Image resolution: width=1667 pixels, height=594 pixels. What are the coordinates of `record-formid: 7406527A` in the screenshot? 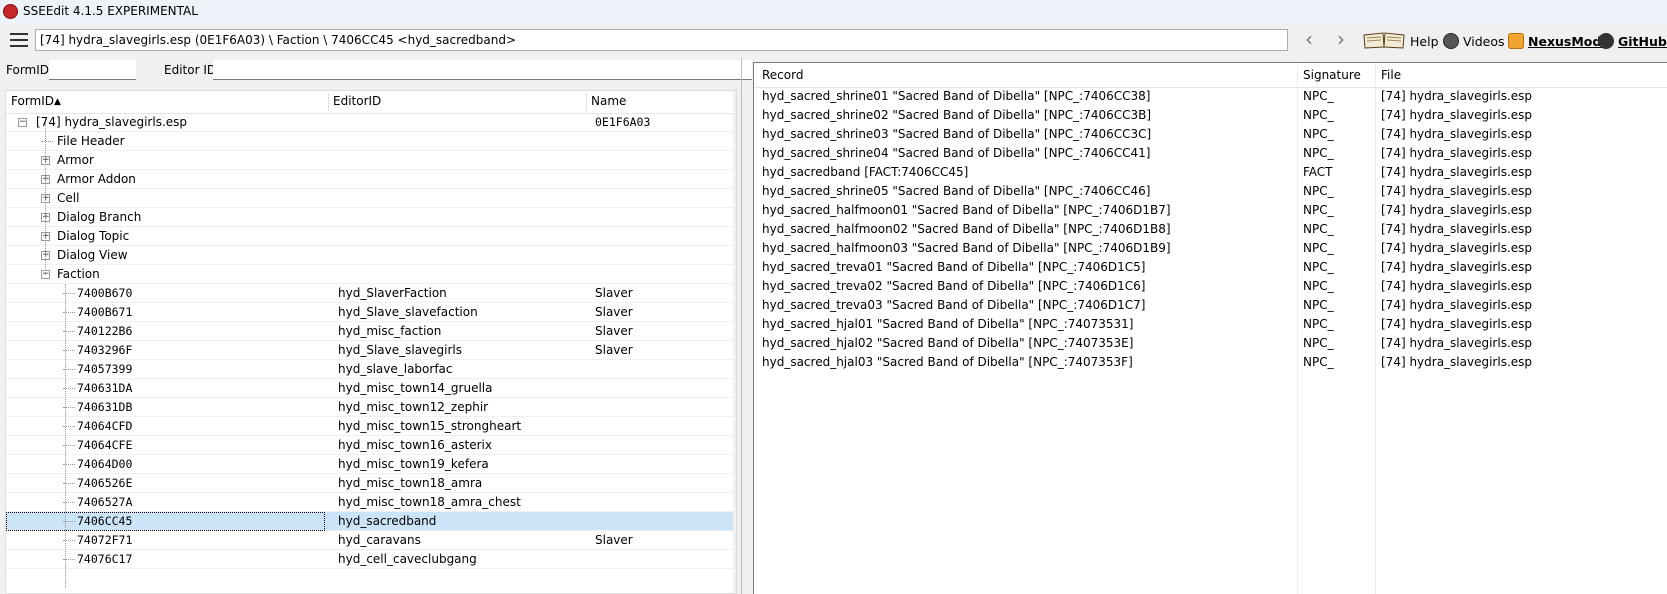 It's located at (105, 502).